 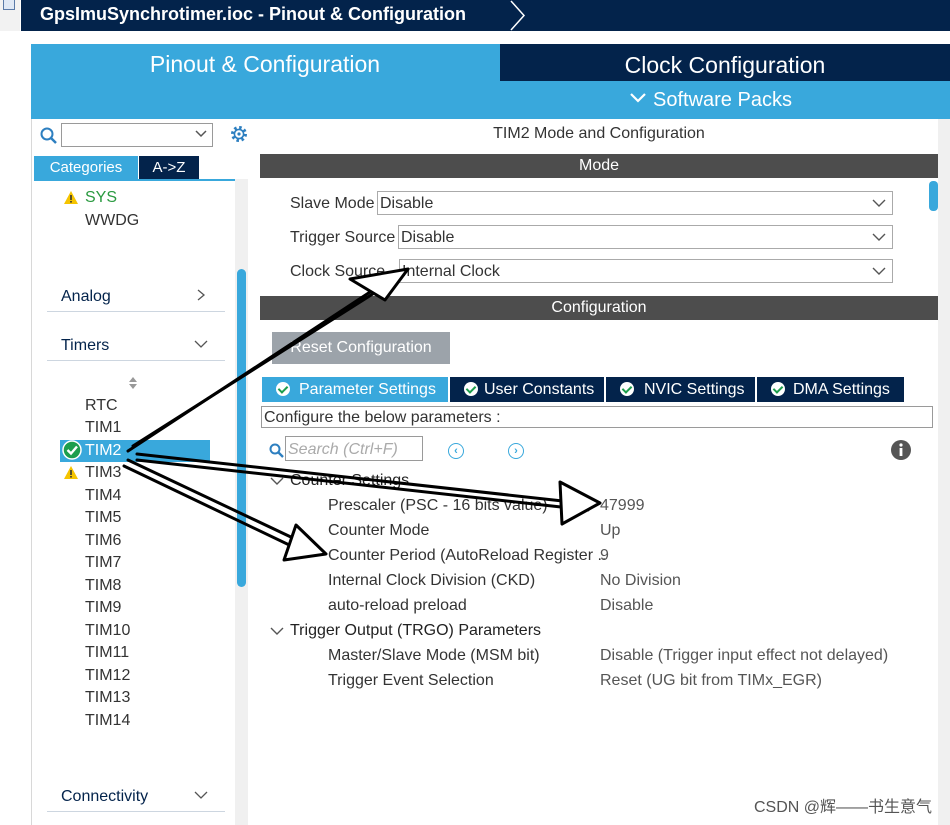 I want to click on configuration-header: Configuration, so click(x=599, y=308).